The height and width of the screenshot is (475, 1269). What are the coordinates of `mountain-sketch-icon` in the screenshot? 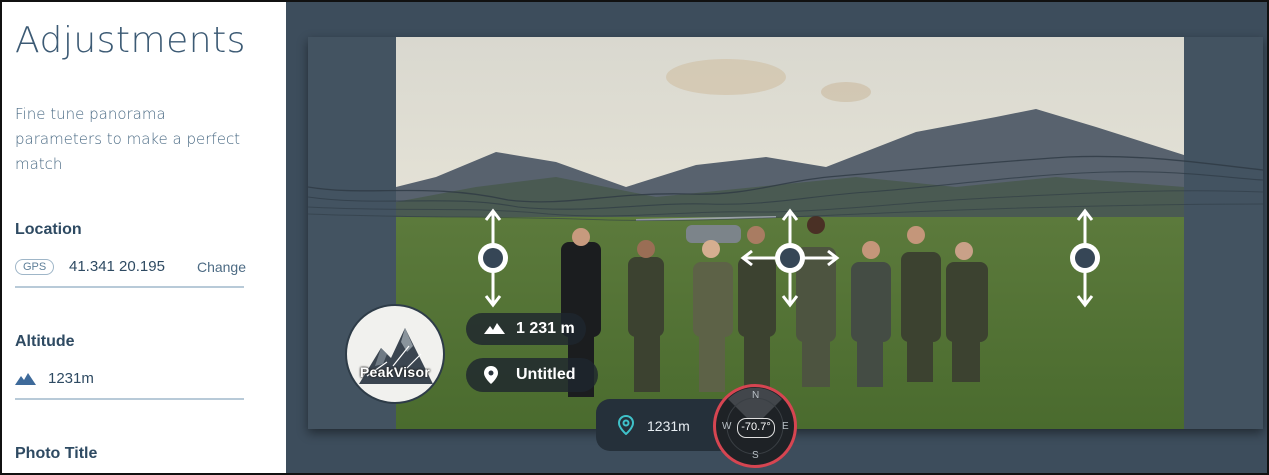 It's located at (396, 356).